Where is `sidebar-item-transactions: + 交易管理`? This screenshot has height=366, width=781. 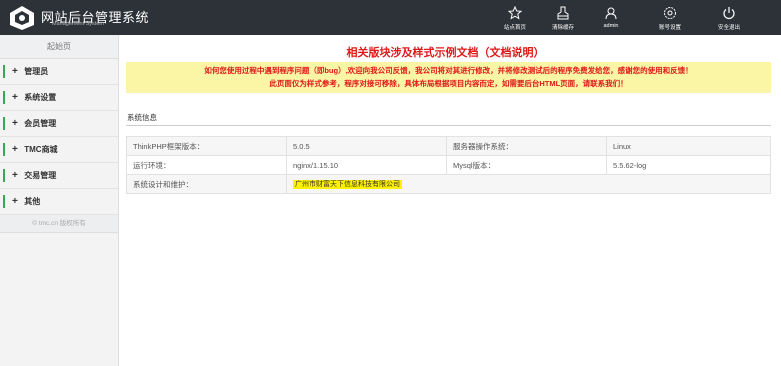
sidebar-item-transactions: + 交易管理 is located at coordinates (59, 176).